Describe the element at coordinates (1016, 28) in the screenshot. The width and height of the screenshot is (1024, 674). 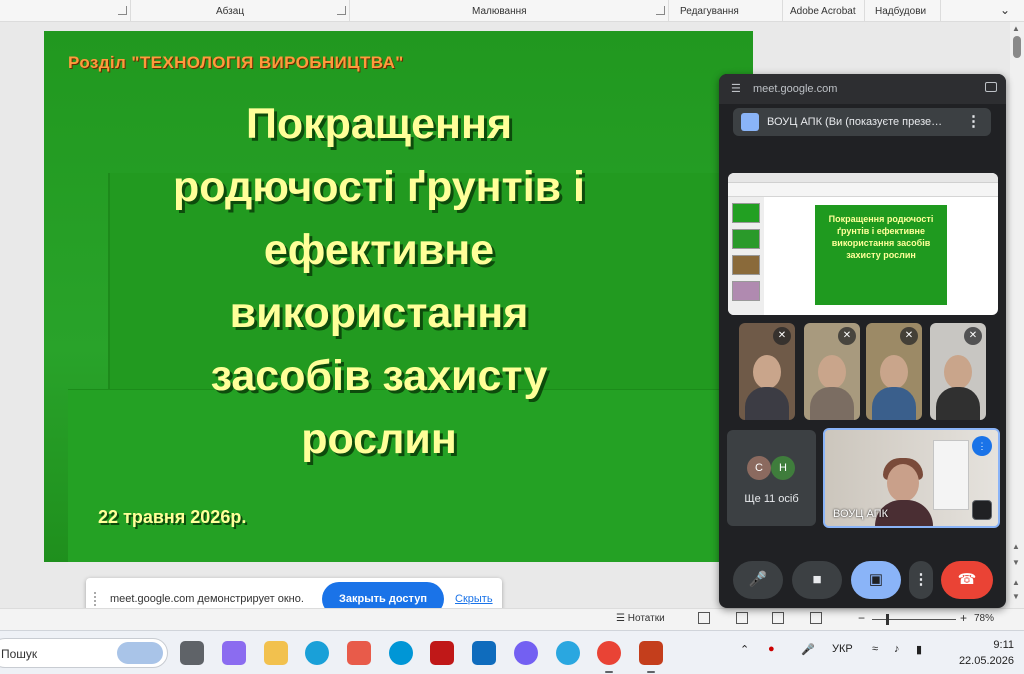
I see `scroll-up-icon: ▲` at that location.